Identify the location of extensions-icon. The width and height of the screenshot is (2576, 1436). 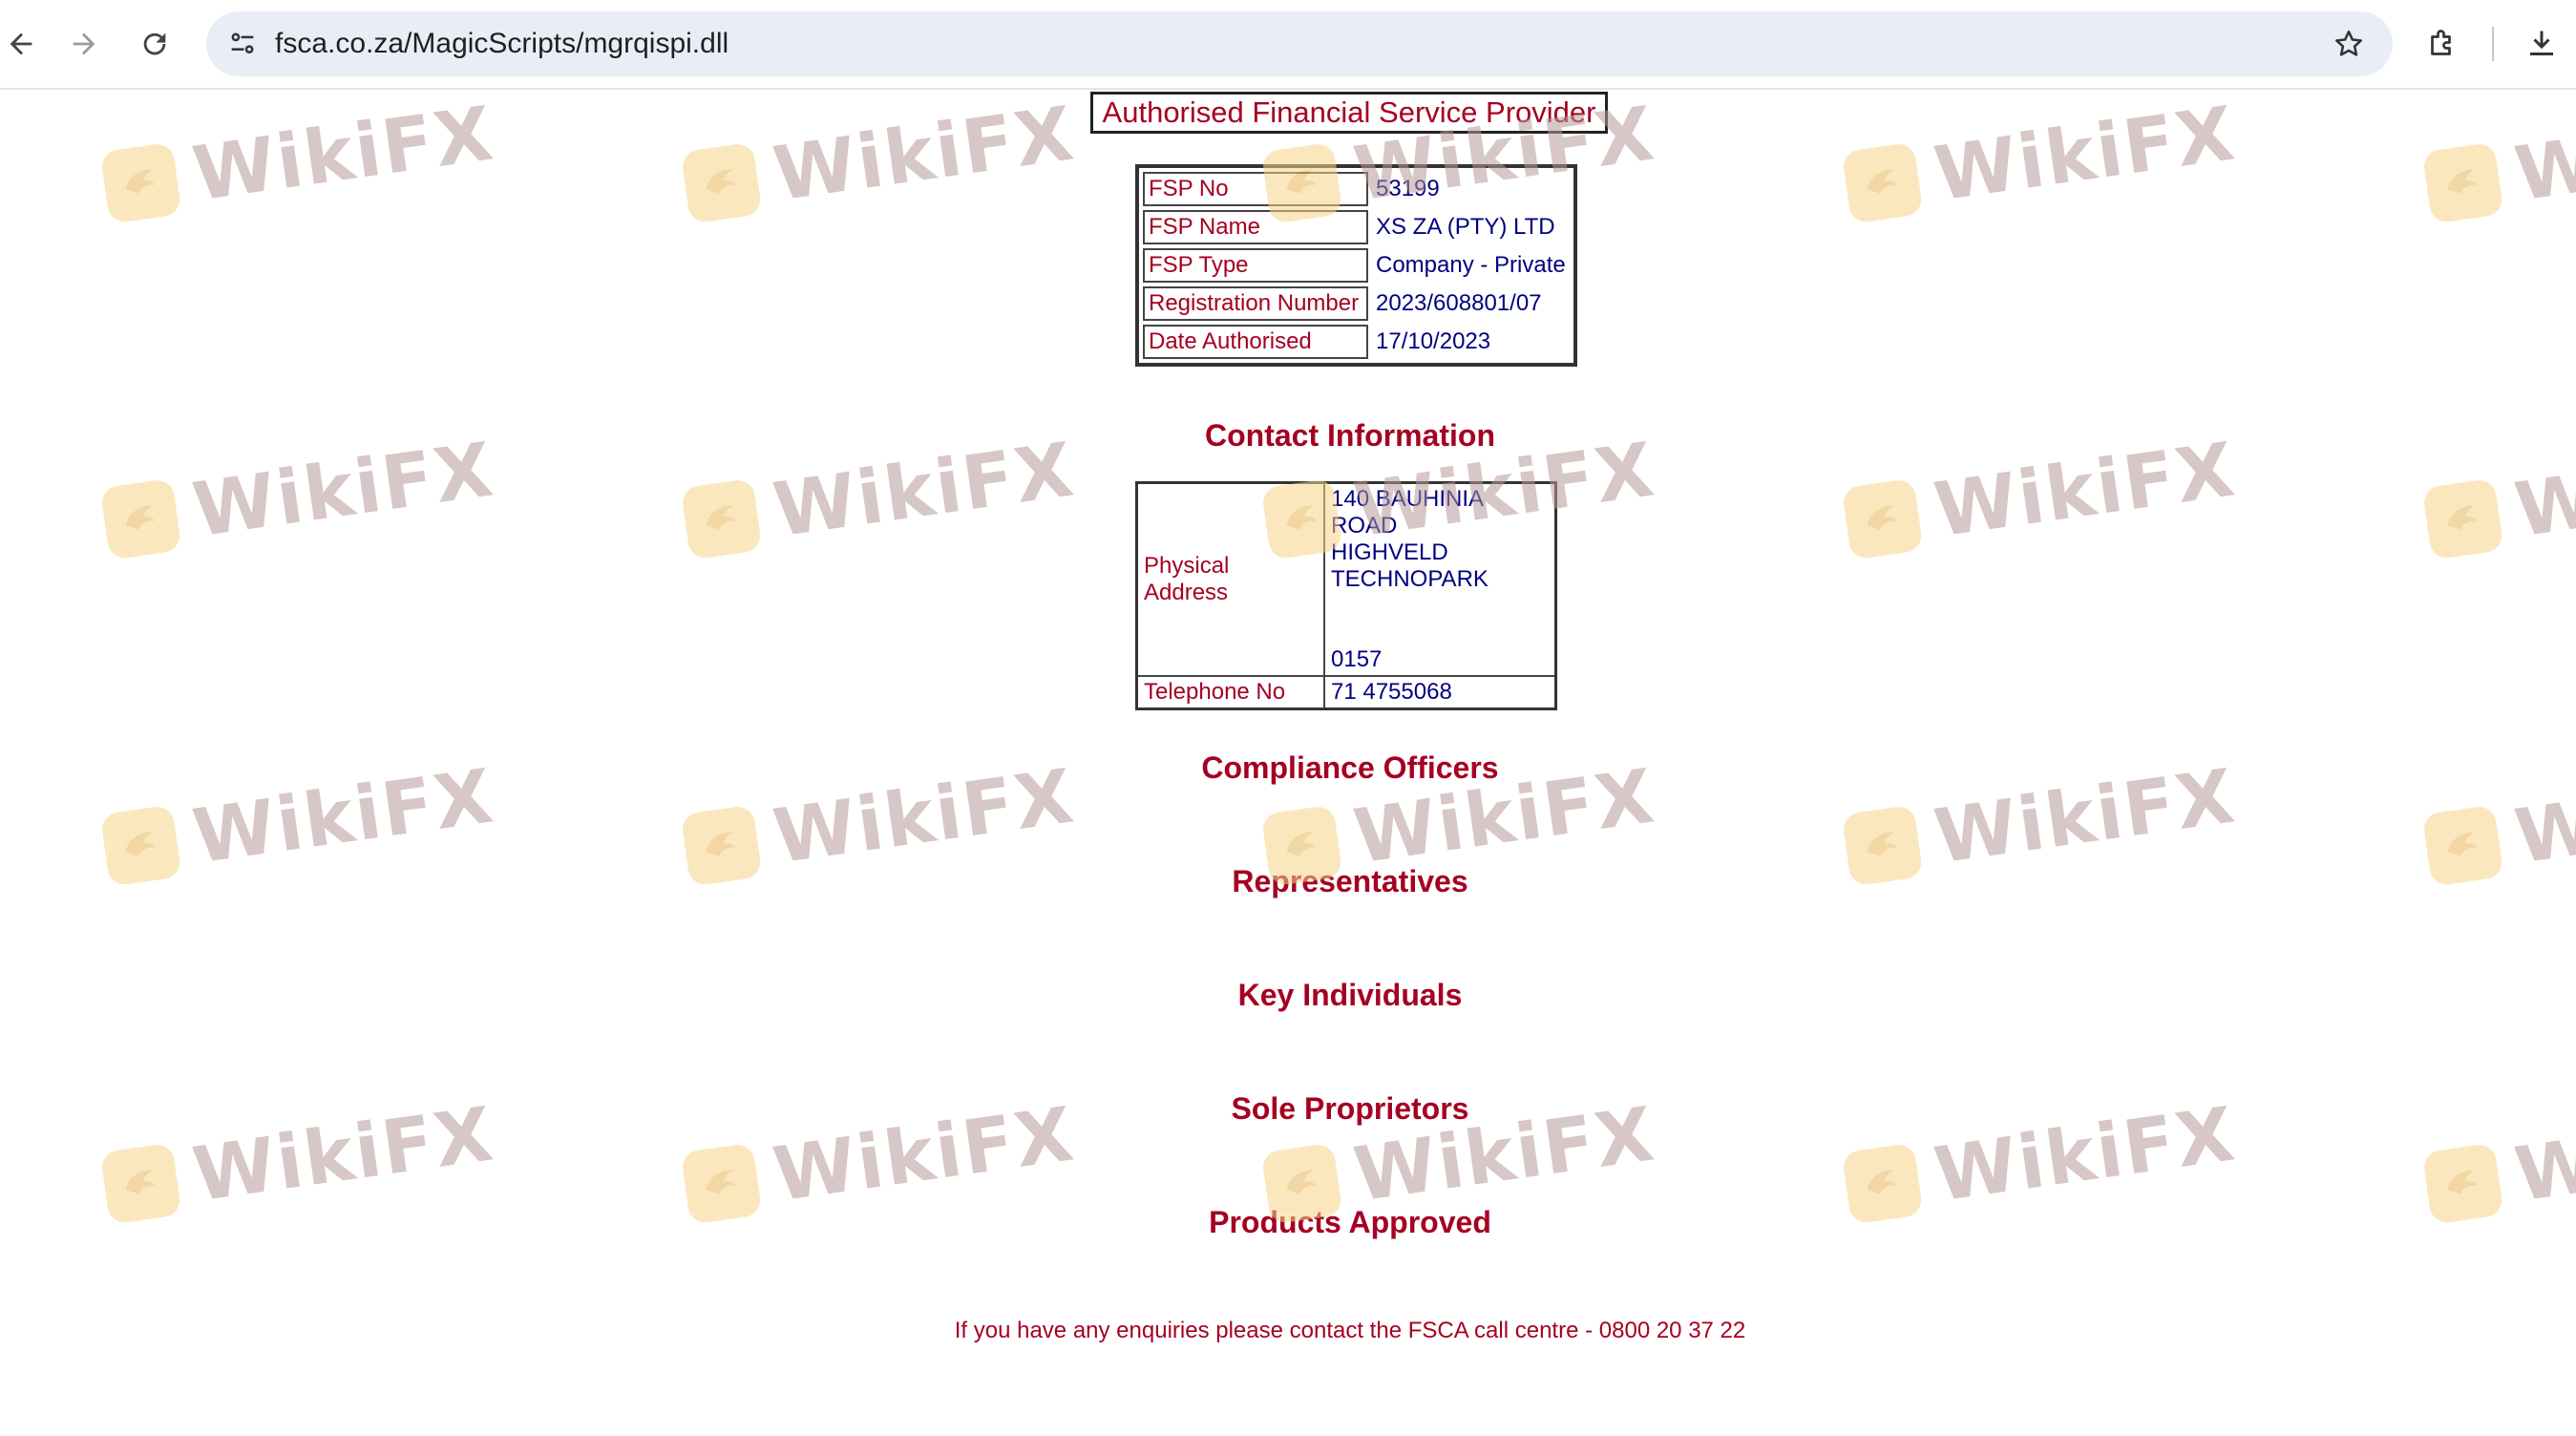
(2441, 42).